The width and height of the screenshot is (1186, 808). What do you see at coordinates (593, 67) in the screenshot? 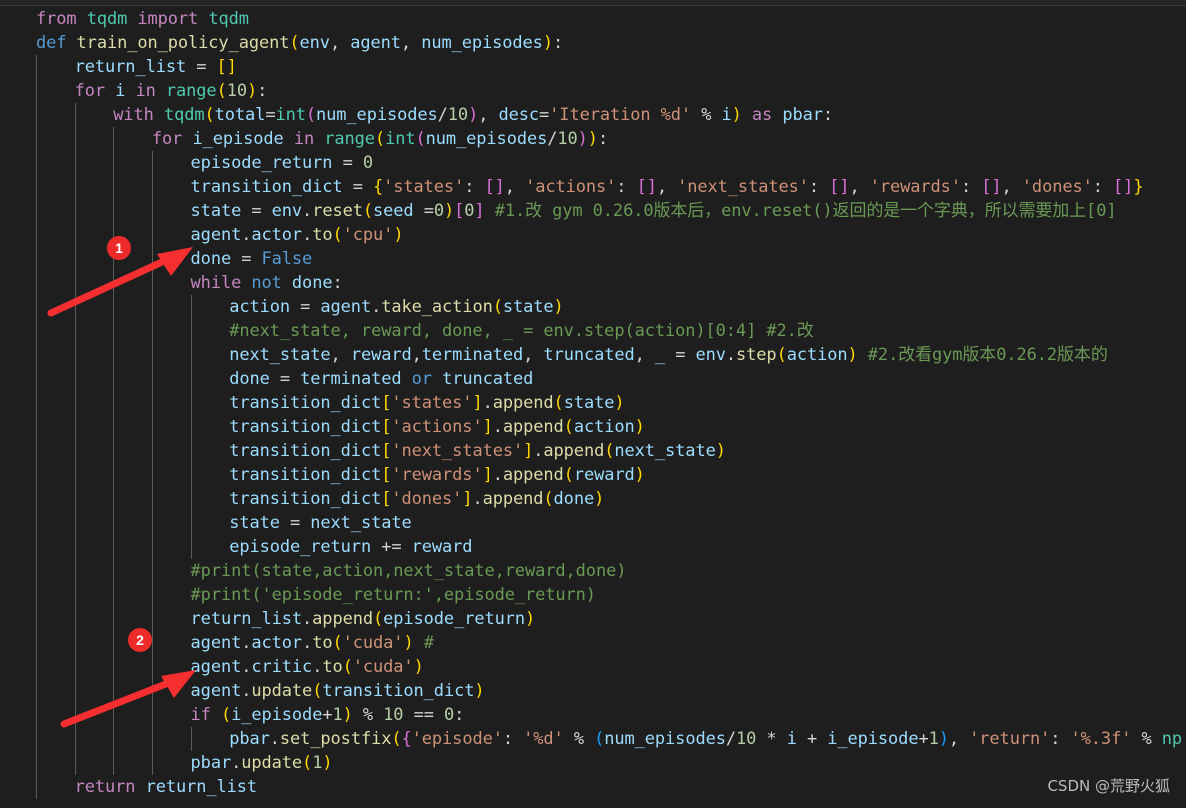
I see `code-line: return_list = []` at bounding box center [593, 67].